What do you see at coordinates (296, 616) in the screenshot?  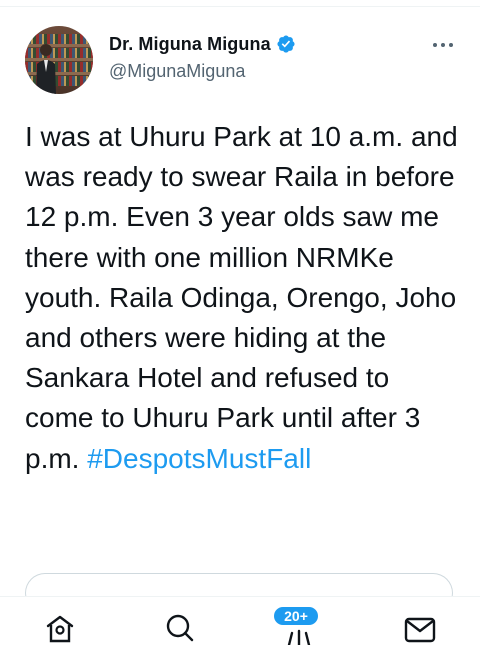 I see `notification-badge: 20+` at bounding box center [296, 616].